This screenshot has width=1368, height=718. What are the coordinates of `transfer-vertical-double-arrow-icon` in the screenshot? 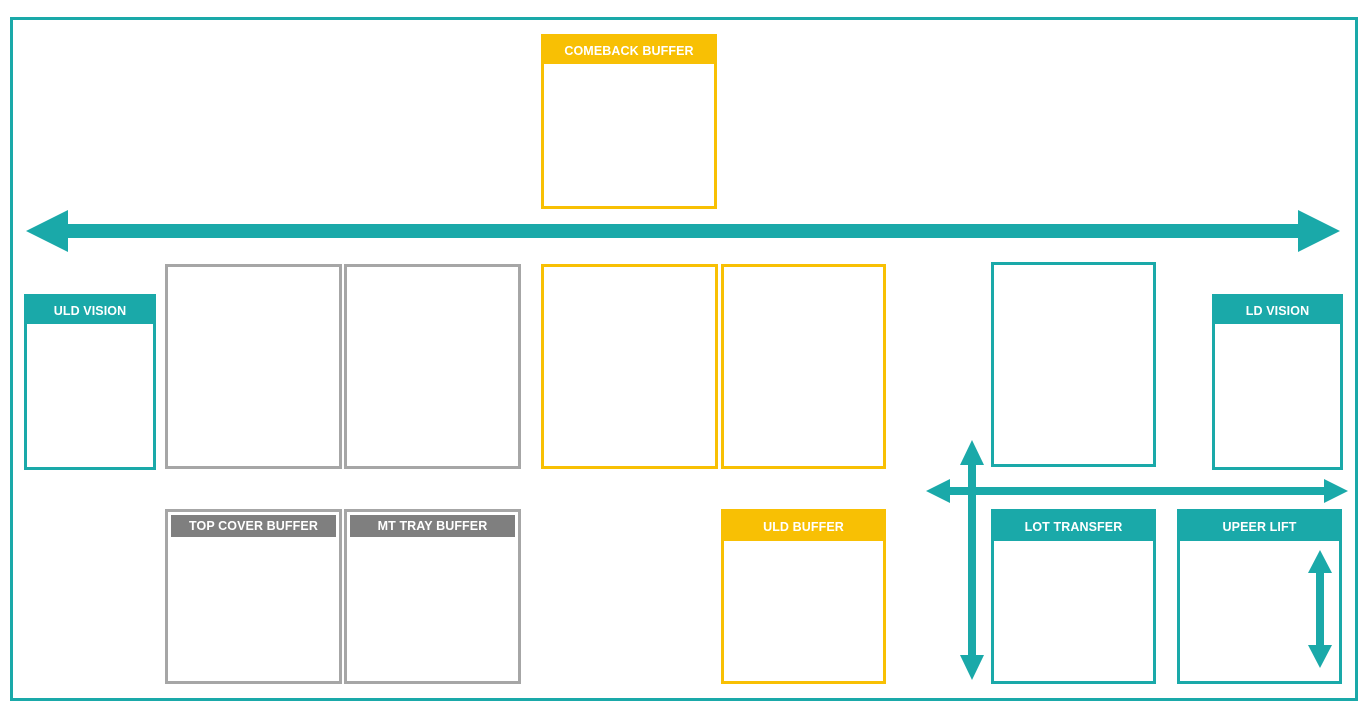 It's located at (972, 560).